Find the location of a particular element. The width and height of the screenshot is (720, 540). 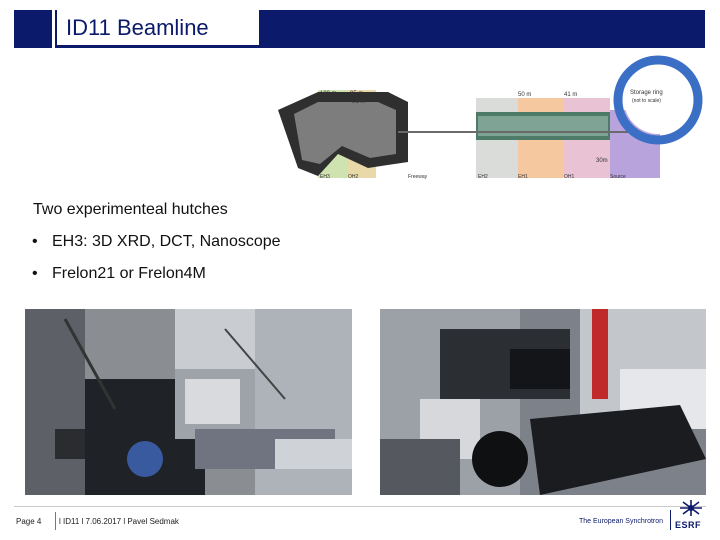

distance-label: 100 m is located at coordinates (328, 94).